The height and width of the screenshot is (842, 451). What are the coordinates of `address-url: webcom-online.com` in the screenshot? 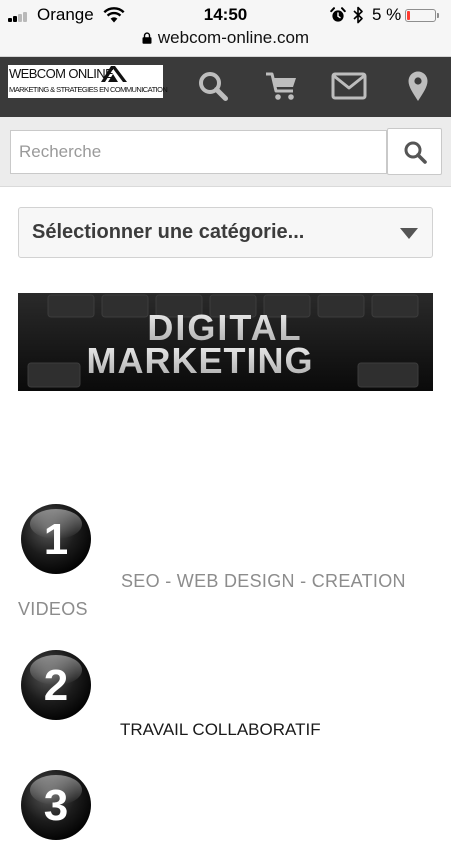 It's located at (233, 37).